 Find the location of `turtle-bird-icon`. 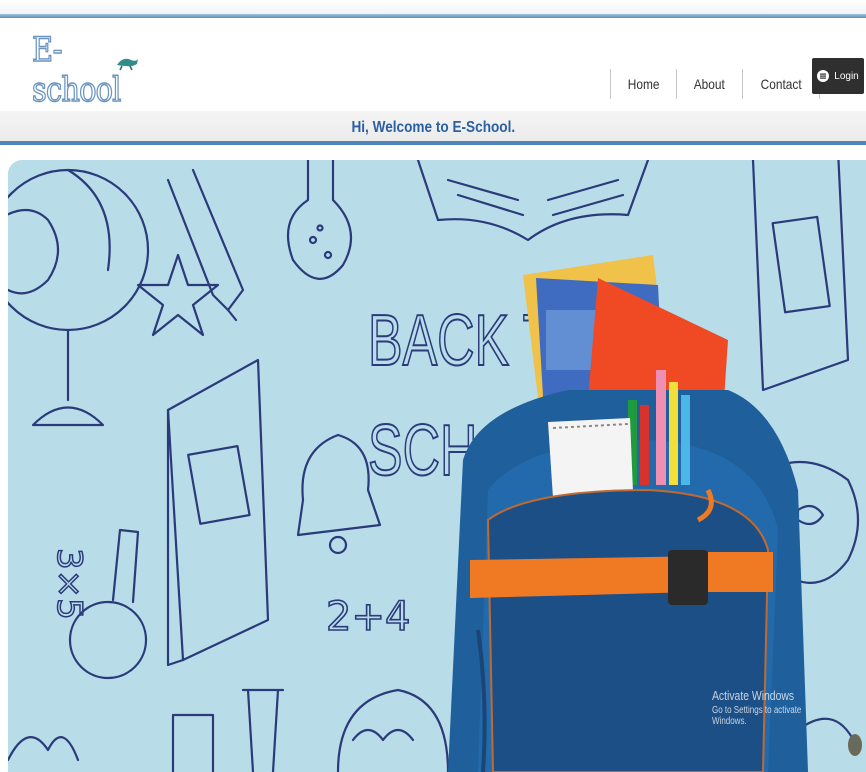

turtle-bird-icon is located at coordinates (127, 64).